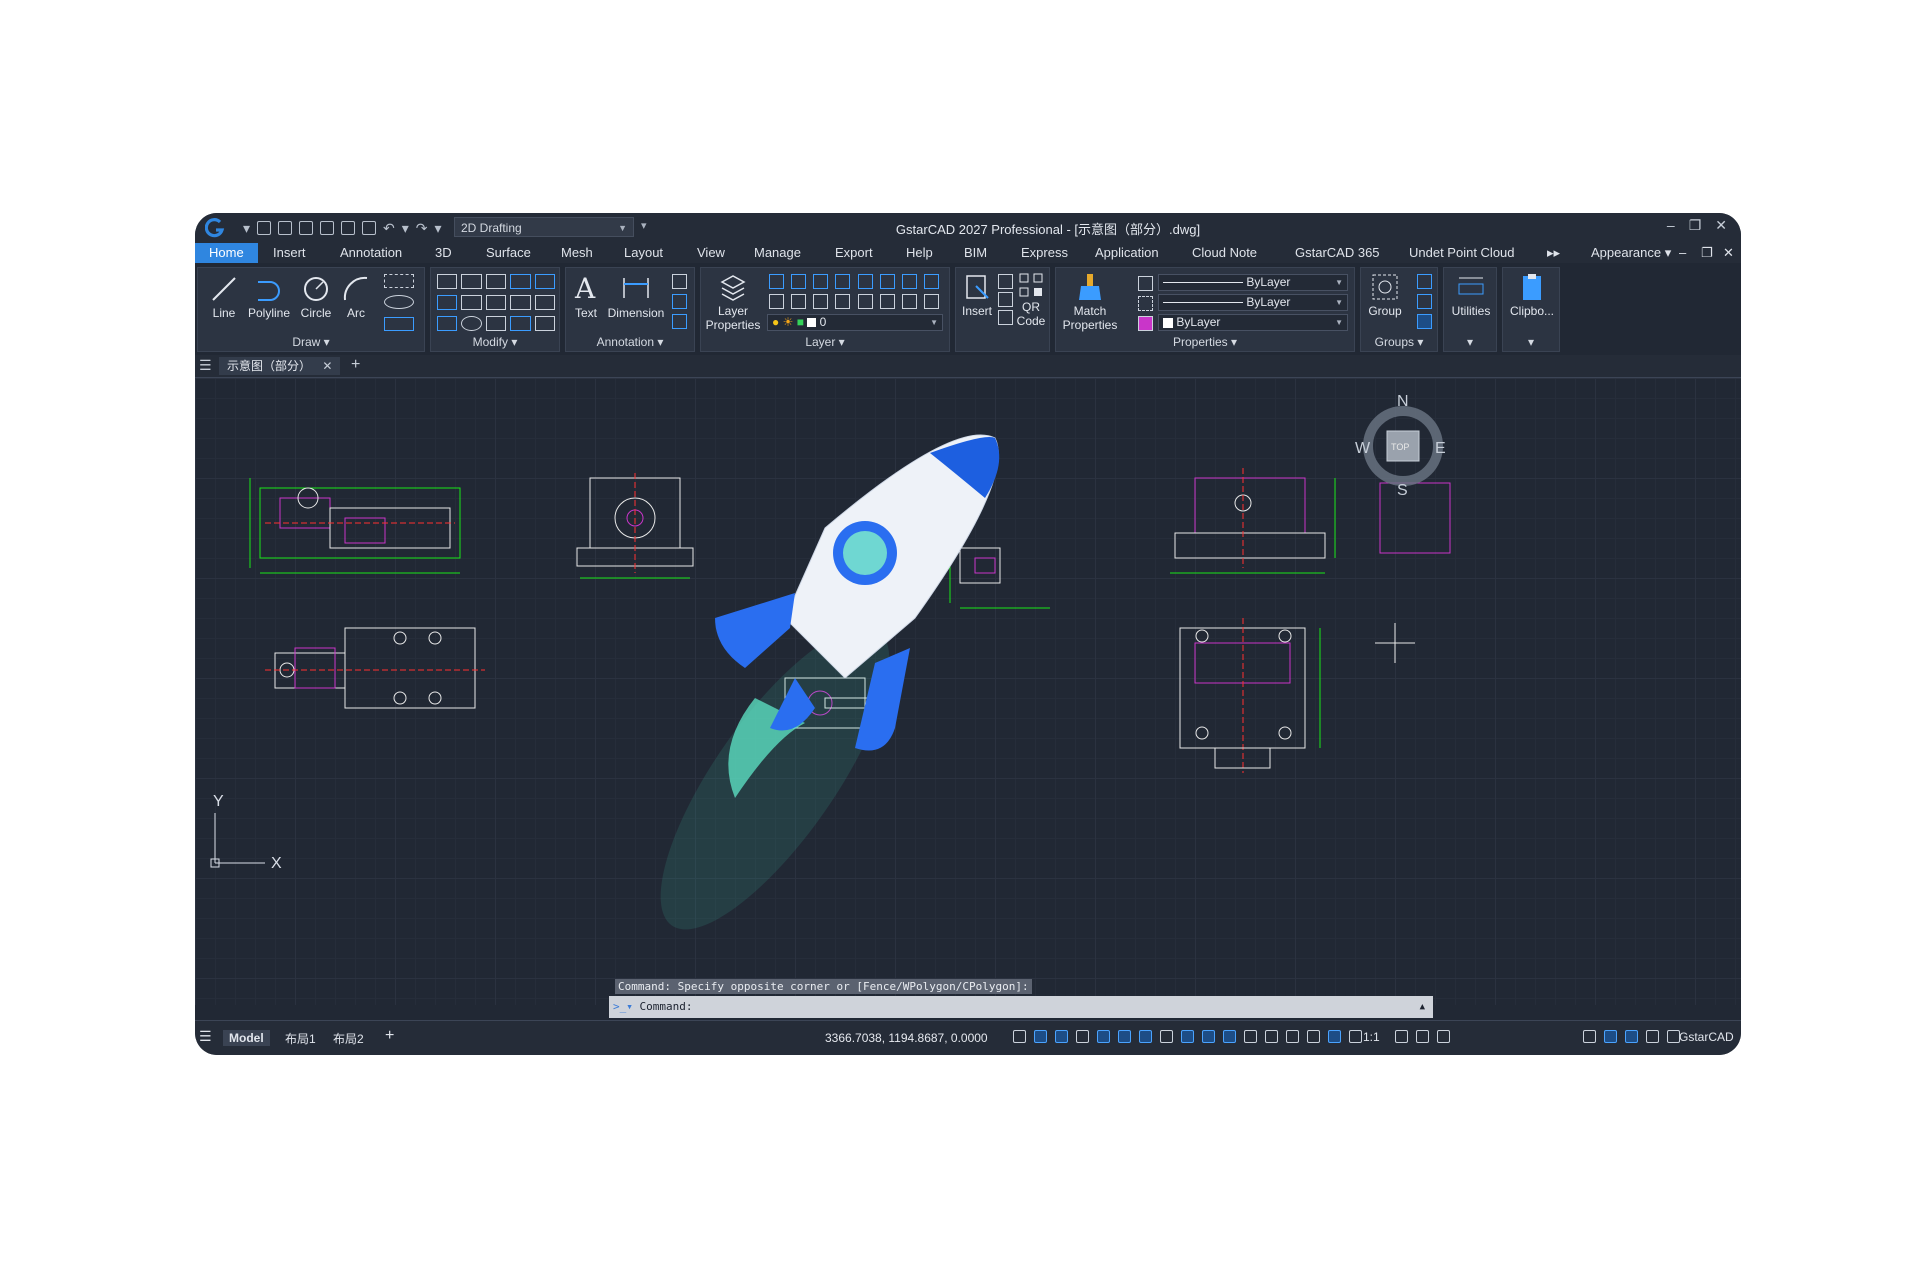 The height and width of the screenshot is (1261, 1920). I want to click on ungroup-icon, so click(1424, 281).